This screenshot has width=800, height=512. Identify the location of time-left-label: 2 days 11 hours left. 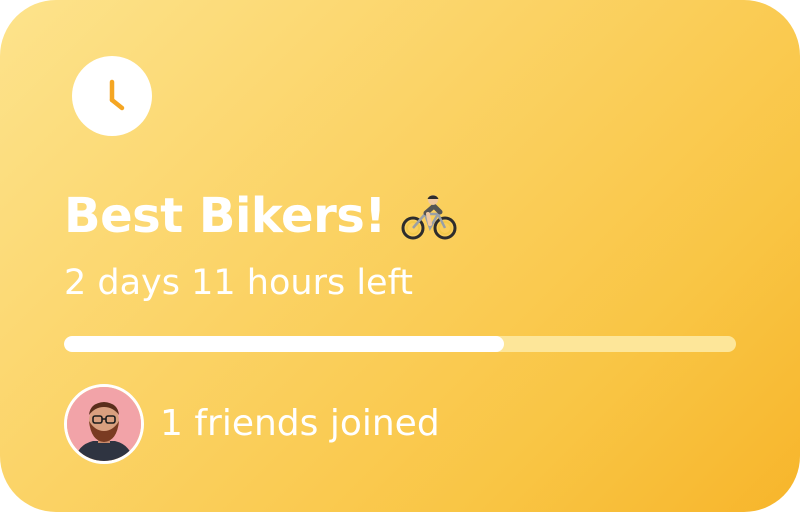
(239, 283).